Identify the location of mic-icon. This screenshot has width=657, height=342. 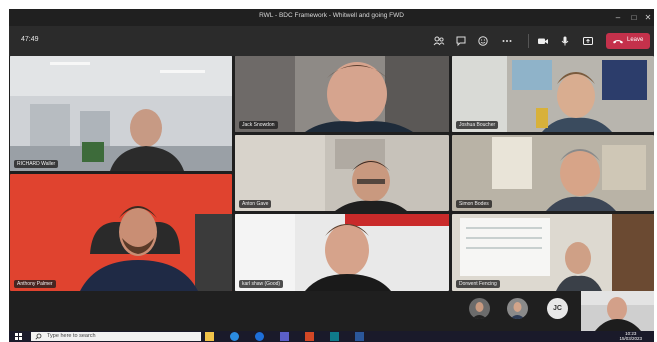
(565, 41).